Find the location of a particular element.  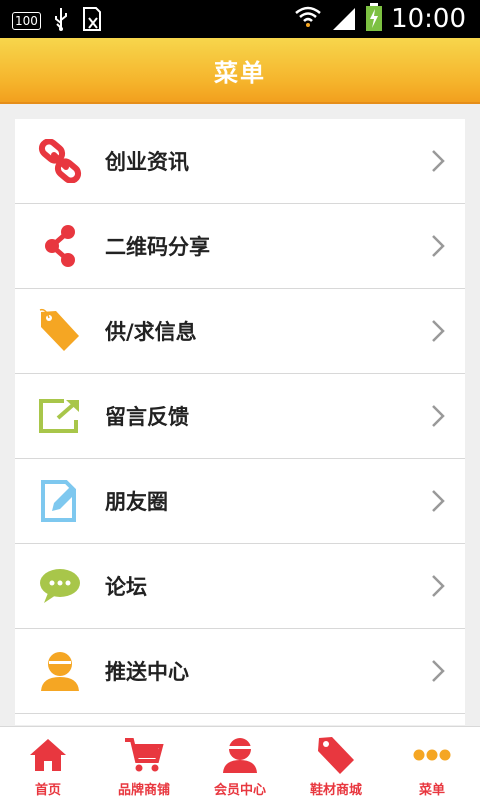

link-icon is located at coordinates (60, 161).